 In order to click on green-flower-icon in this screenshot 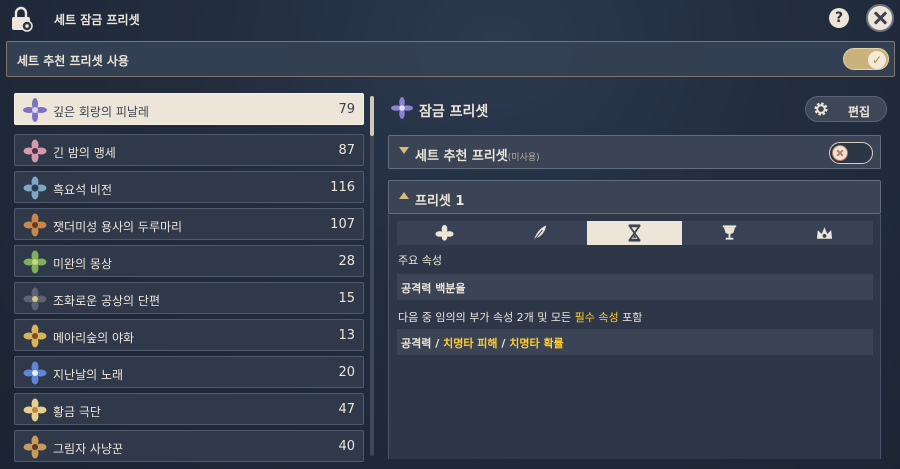, I will do `click(35, 262)`.